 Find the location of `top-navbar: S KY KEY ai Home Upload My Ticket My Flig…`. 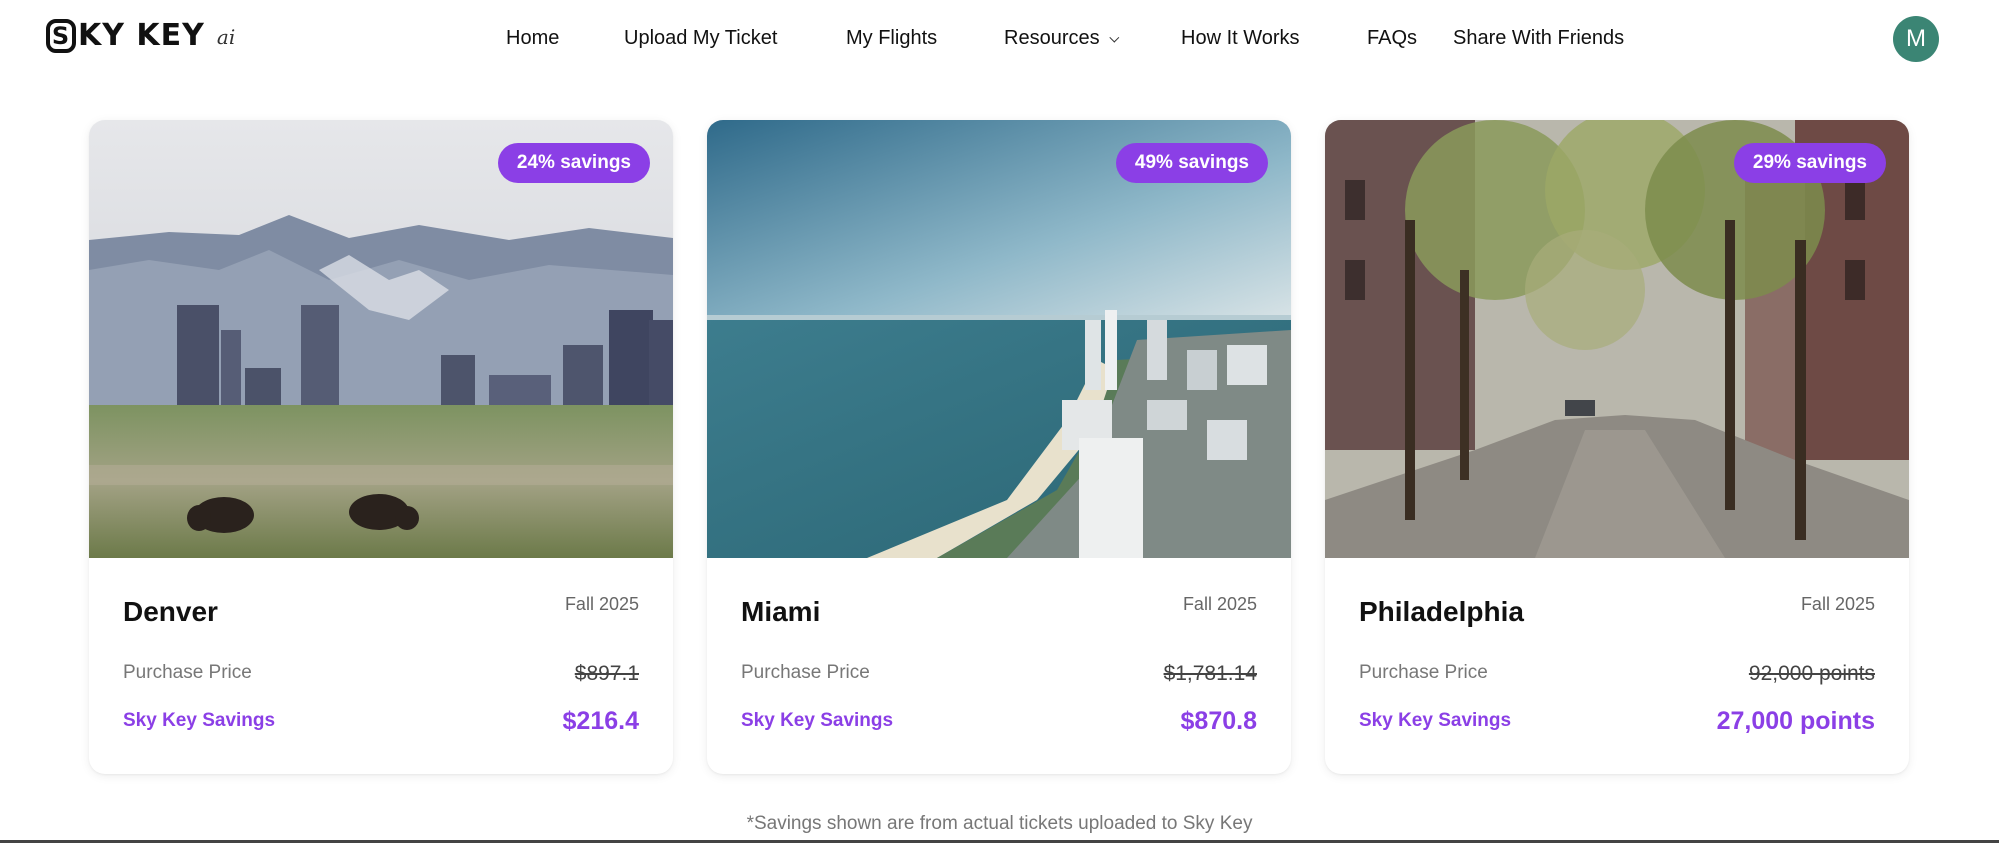

top-navbar: S KY KEY ai Home Upload My Ticket My Flig… is located at coordinates (999, 40).